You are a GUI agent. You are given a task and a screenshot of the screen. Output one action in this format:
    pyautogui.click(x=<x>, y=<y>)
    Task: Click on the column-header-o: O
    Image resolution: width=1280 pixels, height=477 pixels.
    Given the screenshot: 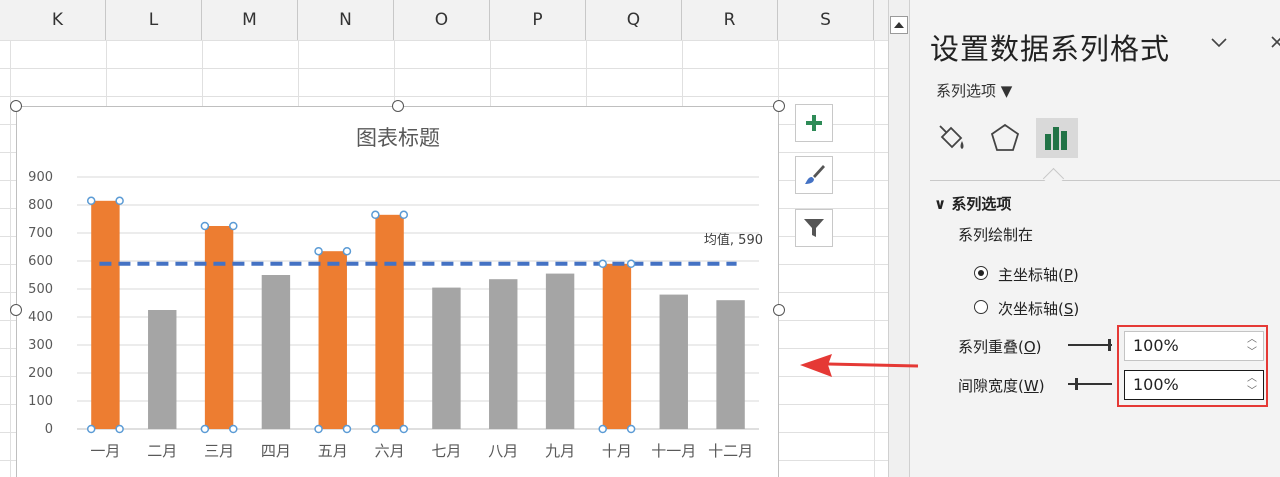 What is the action you would take?
    pyautogui.click(x=442, y=20)
    